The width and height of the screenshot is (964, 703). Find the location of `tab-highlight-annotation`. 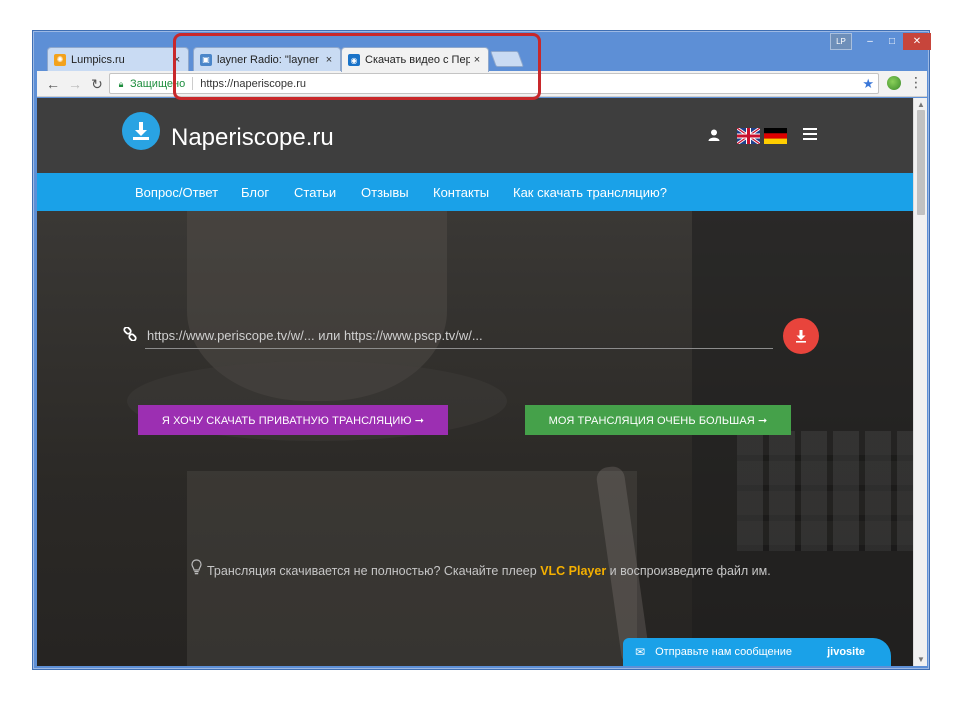

tab-highlight-annotation is located at coordinates (357, 66).